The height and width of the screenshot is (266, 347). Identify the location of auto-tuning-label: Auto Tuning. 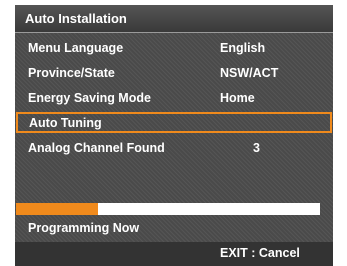
(65, 123).